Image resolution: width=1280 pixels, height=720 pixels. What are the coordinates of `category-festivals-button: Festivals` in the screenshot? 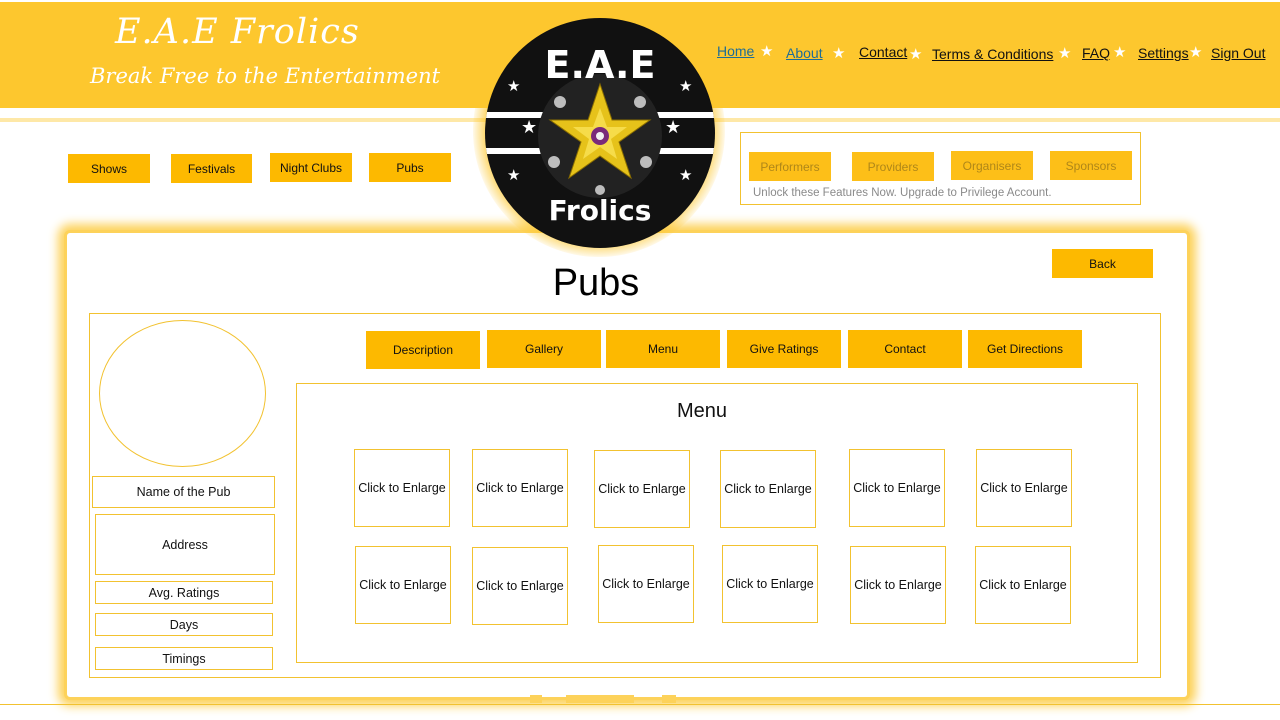 It's located at (211, 168).